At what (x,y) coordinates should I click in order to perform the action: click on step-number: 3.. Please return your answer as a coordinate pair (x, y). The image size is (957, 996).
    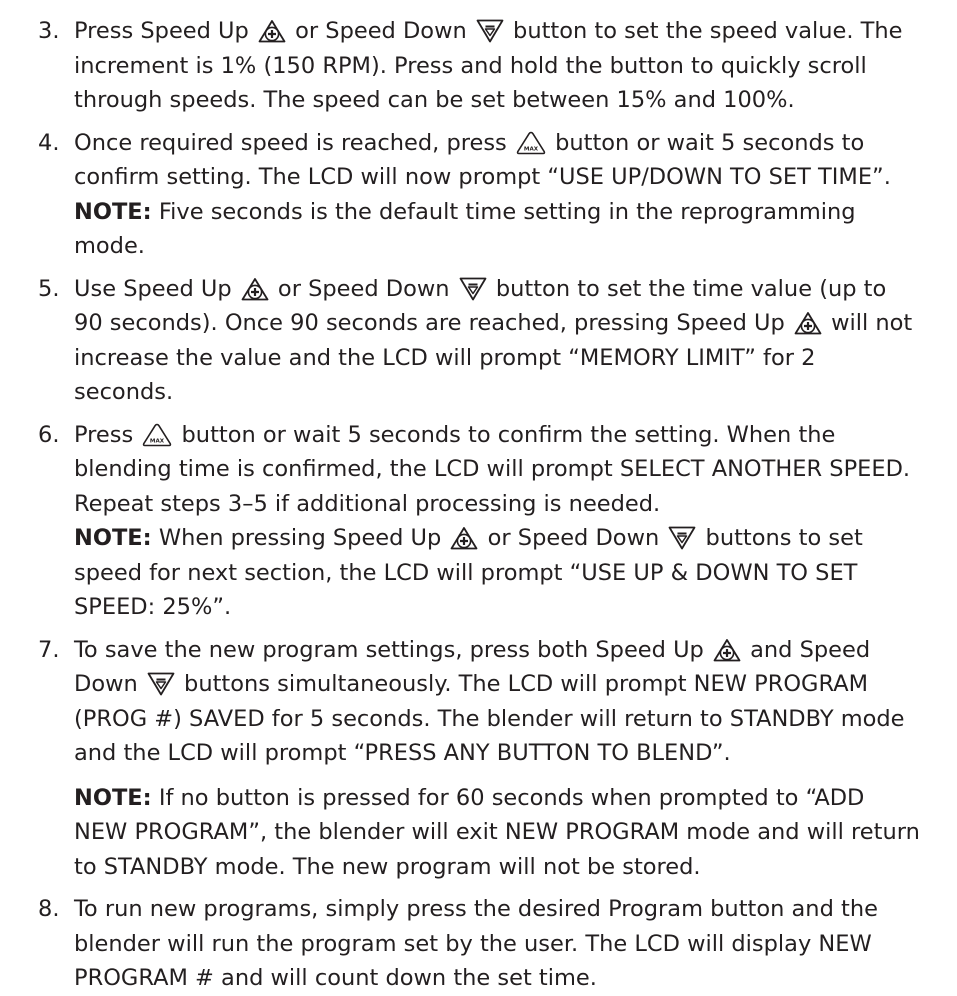
    Looking at the image, I should click on (49, 31).